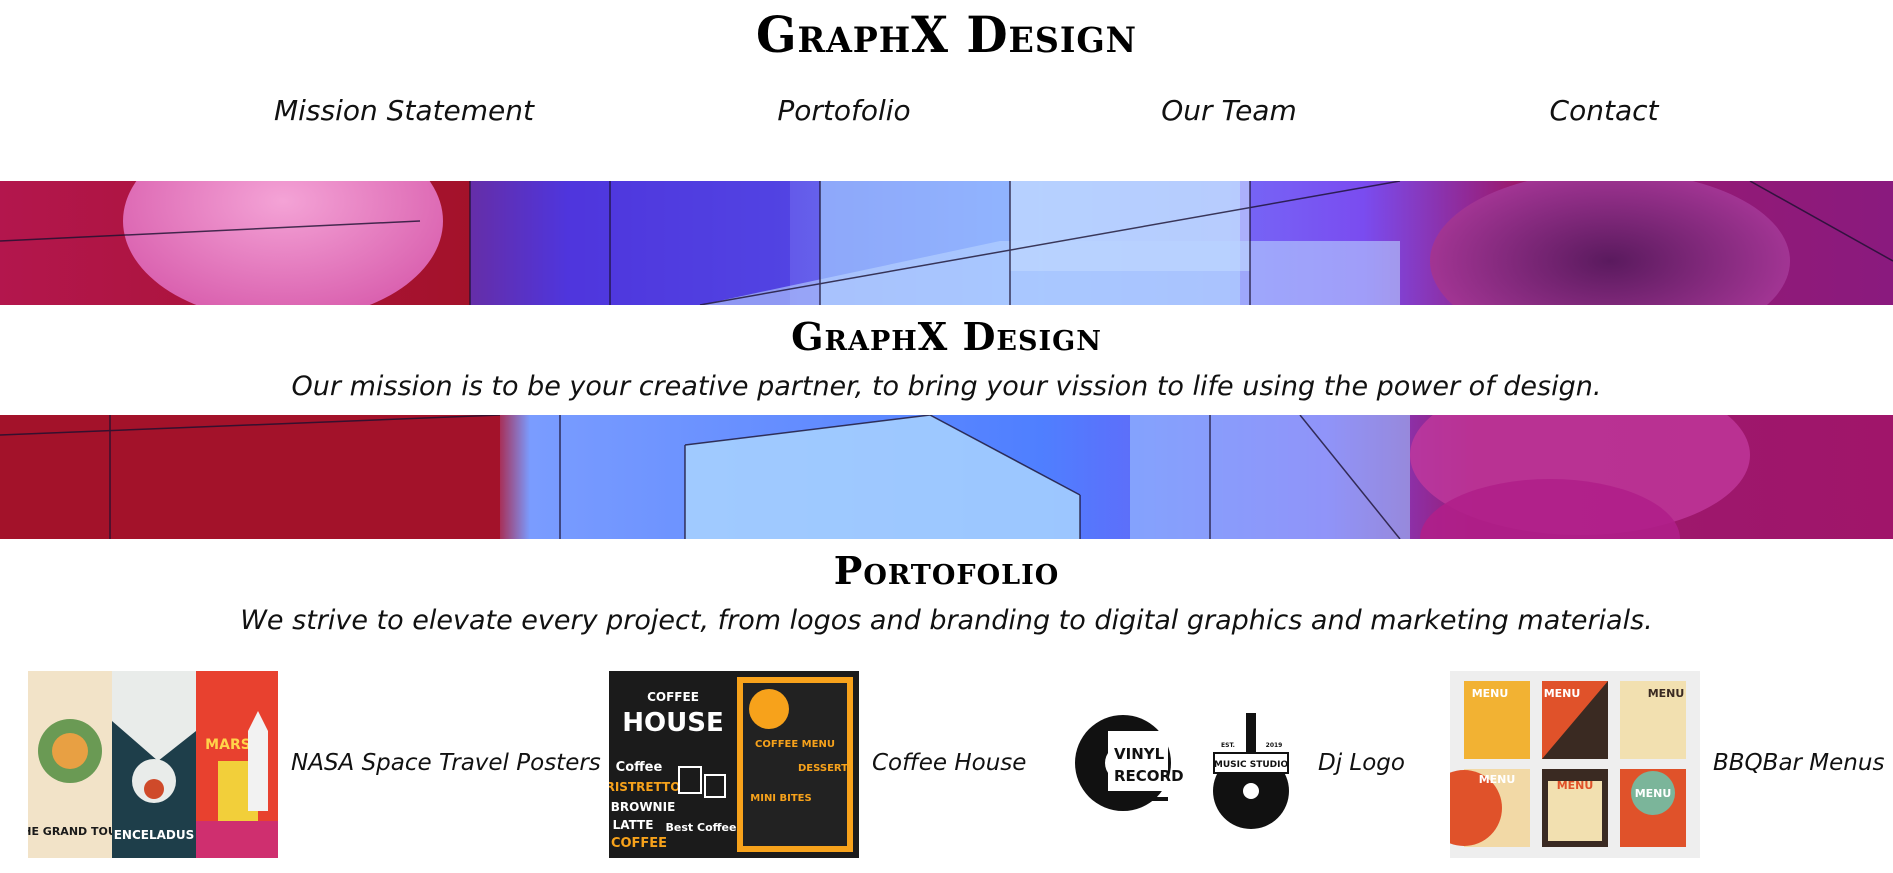 Image resolution: width=1893 pixels, height=873 pixels. What do you see at coordinates (946, 336) in the screenshot?
I see `mission-title: GraphX Design` at bounding box center [946, 336].